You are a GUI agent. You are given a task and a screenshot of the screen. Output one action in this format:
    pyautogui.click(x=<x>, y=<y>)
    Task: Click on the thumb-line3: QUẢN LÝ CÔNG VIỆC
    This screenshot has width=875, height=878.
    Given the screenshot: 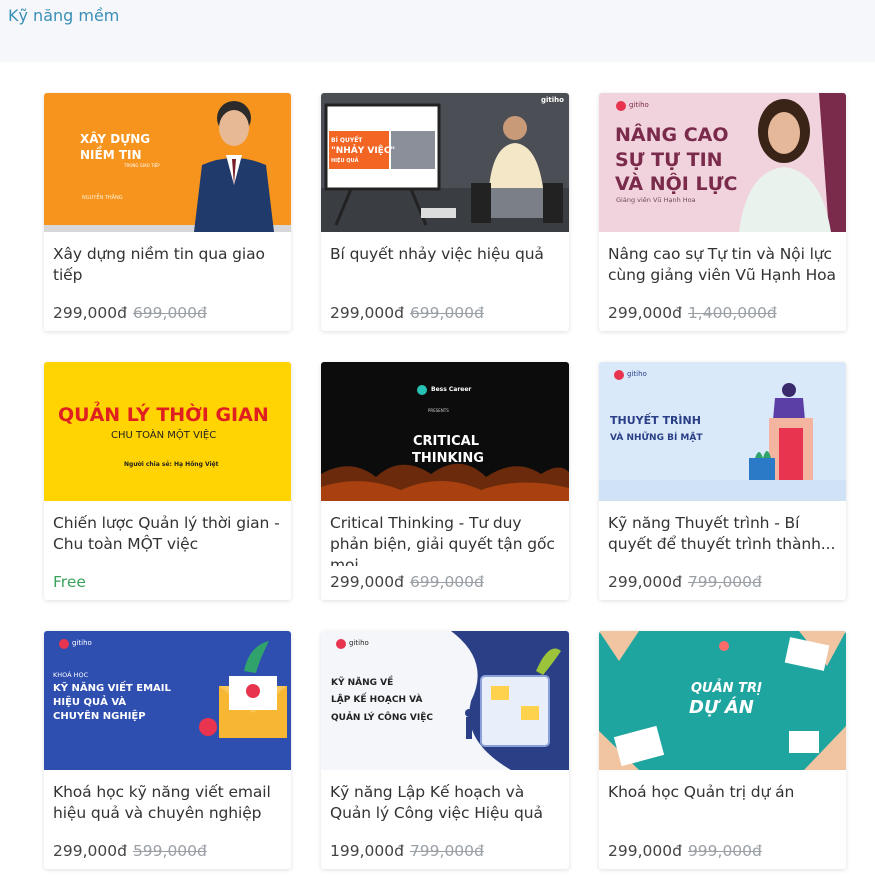 What is the action you would take?
    pyautogui.click(x=382, y=718)
    